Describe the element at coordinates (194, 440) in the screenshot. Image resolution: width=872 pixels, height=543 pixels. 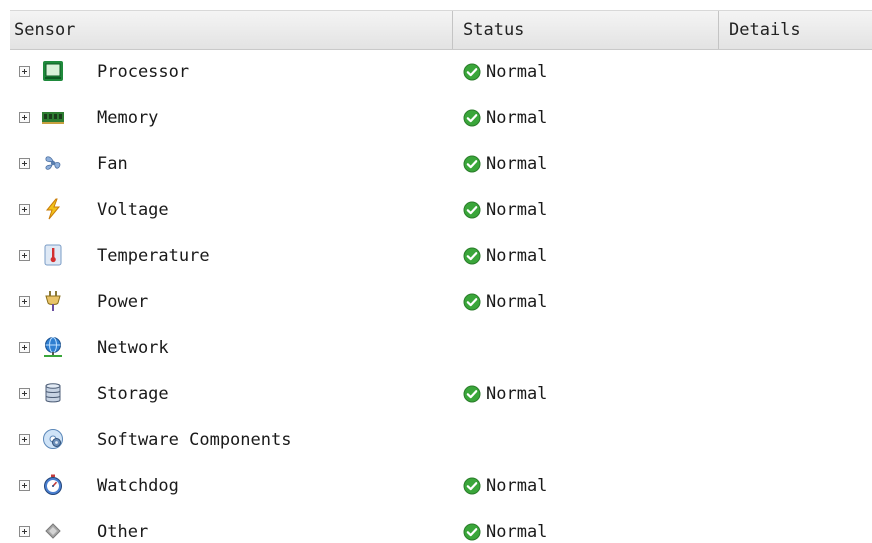
I see `sensor-name: Software Components` at that location.